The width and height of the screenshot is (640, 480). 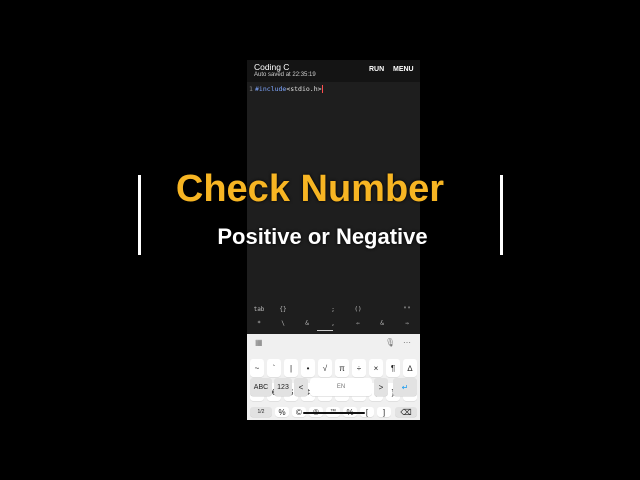 I want to click on key: `, so click(x=274, y=368).